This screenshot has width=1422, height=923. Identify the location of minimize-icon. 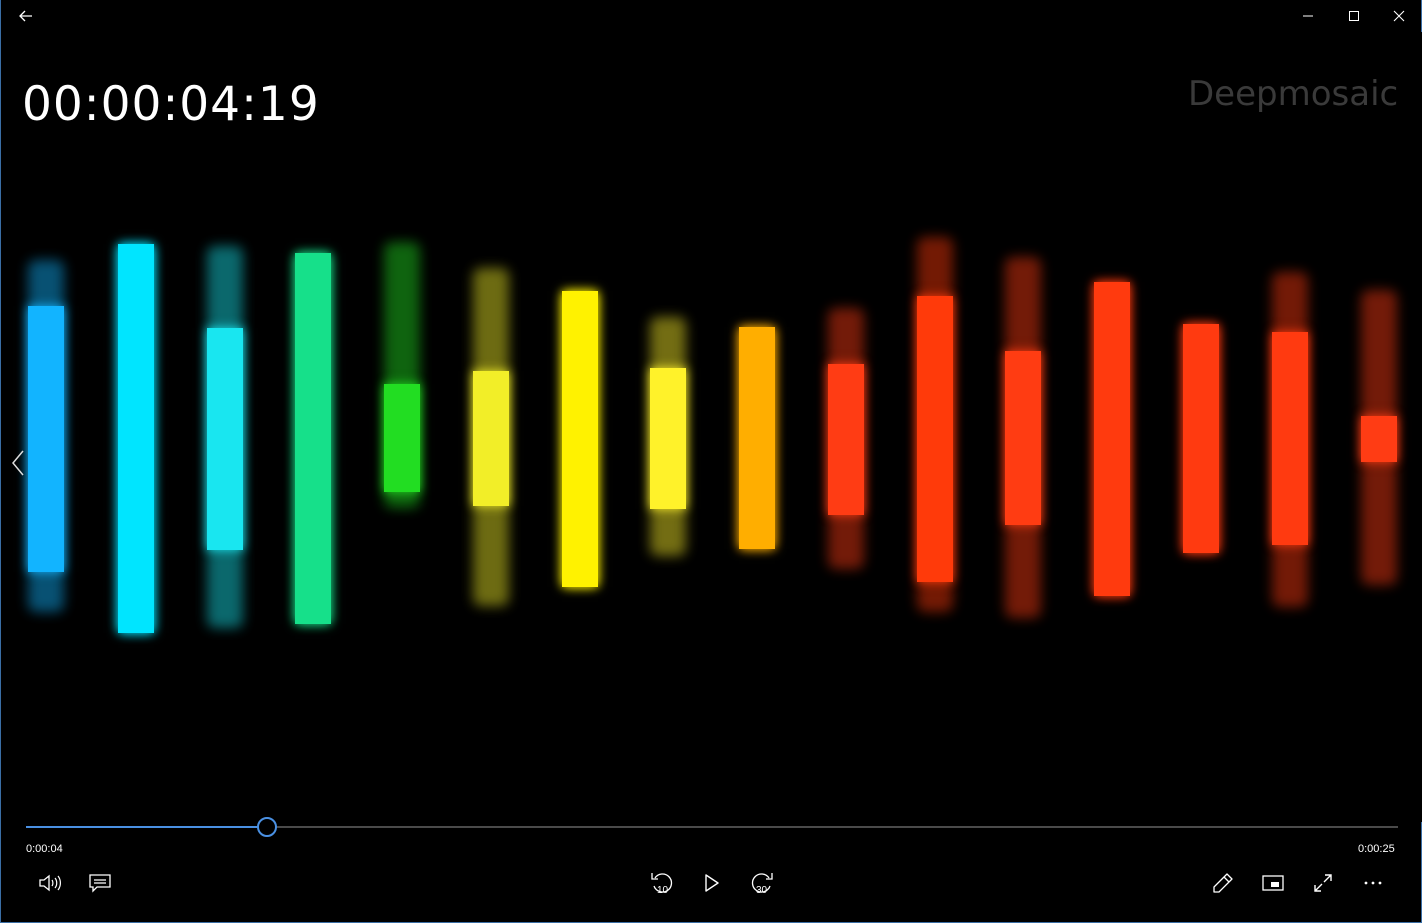
(1308, 16).